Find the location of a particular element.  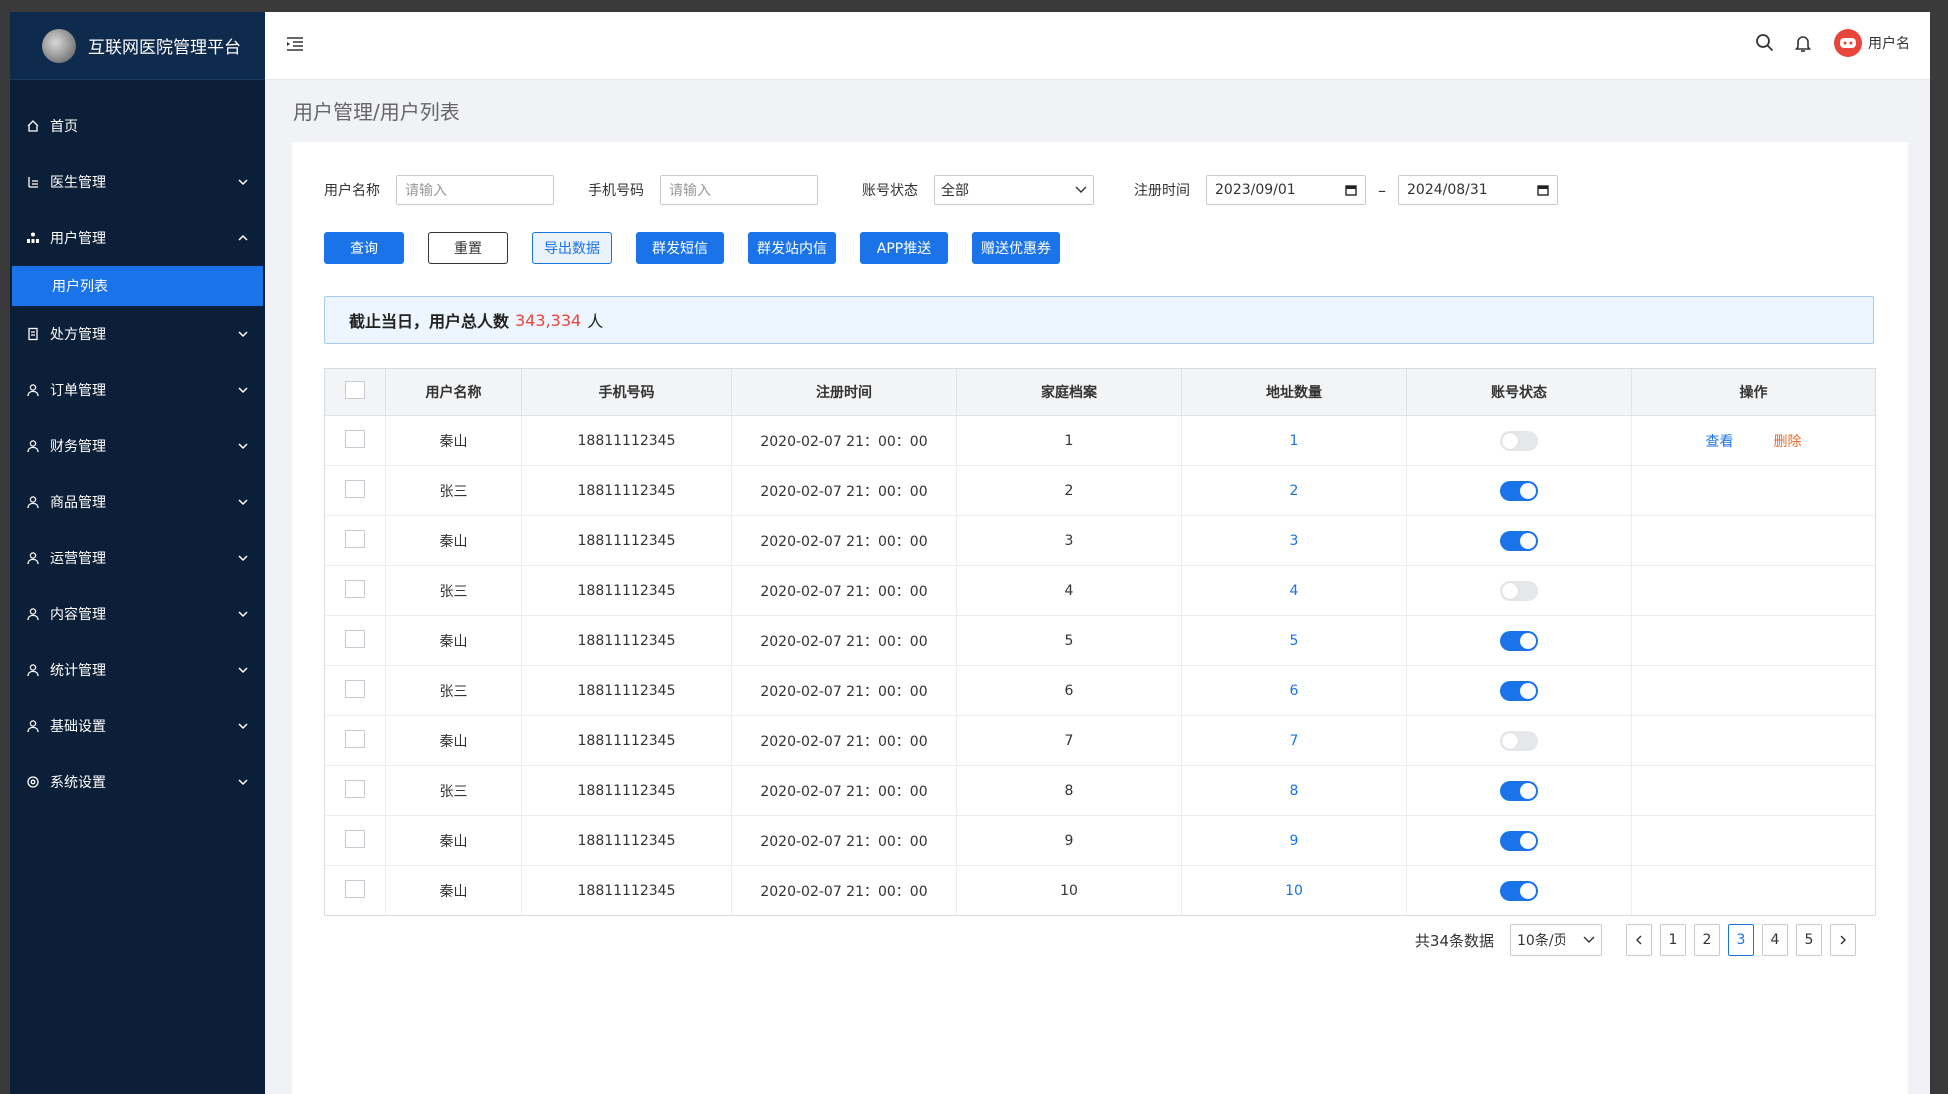

cell-username-text: 张三 is located at coordinates (453, 591).